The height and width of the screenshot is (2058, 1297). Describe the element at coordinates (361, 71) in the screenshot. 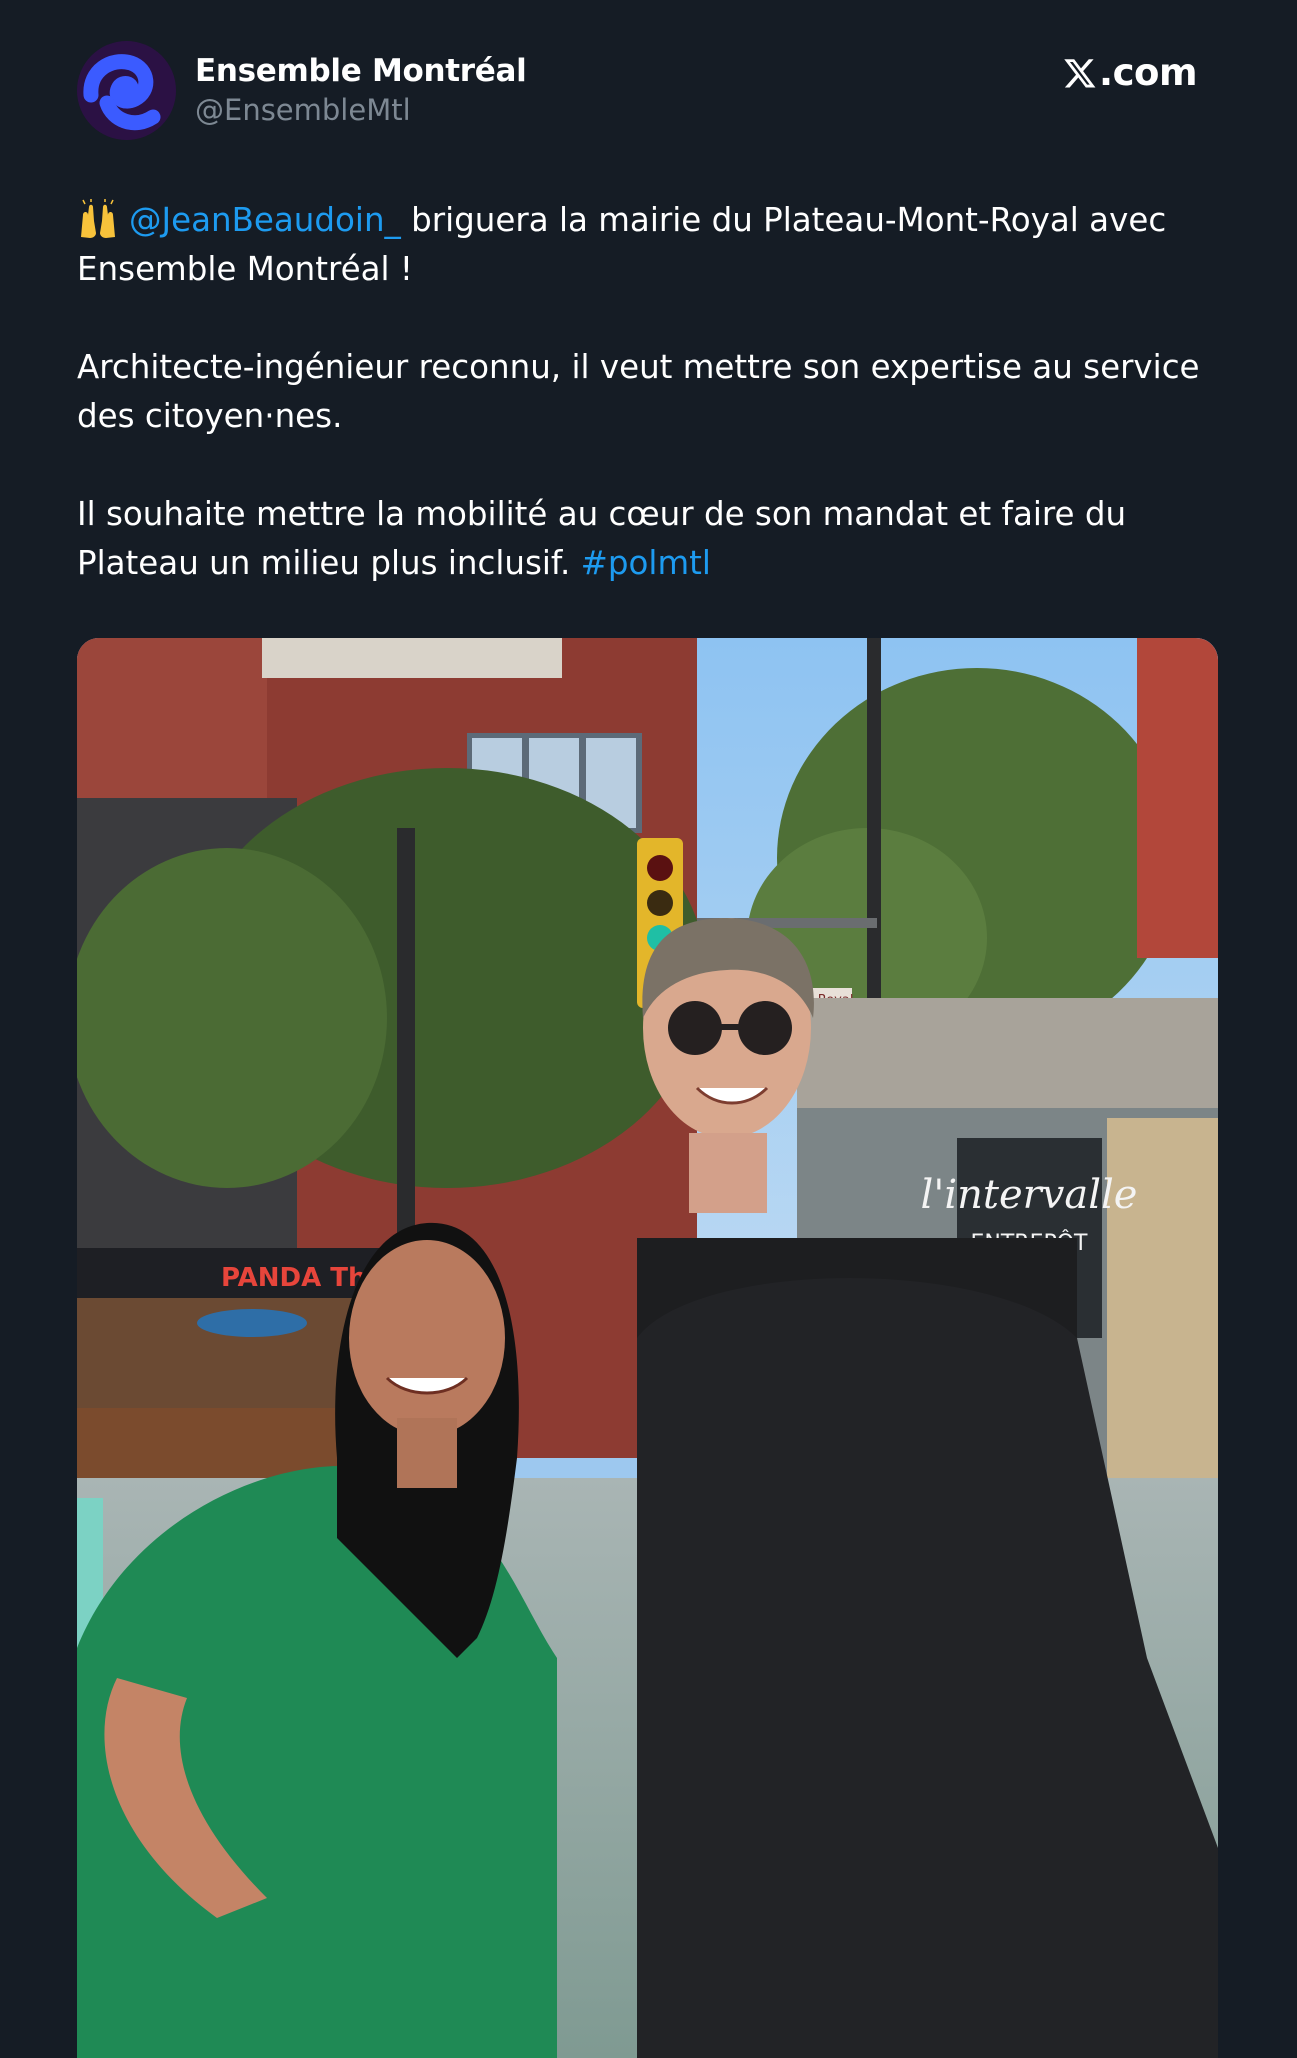

I see `author-display-name: Ensemble Montréal` at that location.